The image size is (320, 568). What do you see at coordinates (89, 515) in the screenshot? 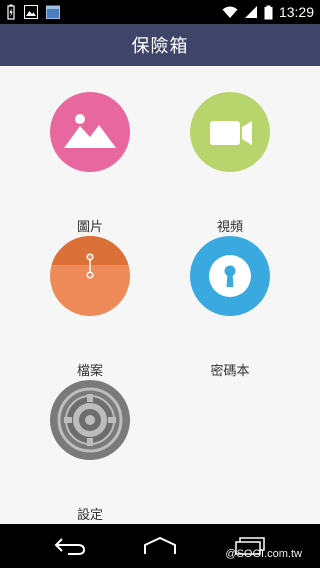
I see `tile-label-settings: 設定` at bounding box center [89, 515].